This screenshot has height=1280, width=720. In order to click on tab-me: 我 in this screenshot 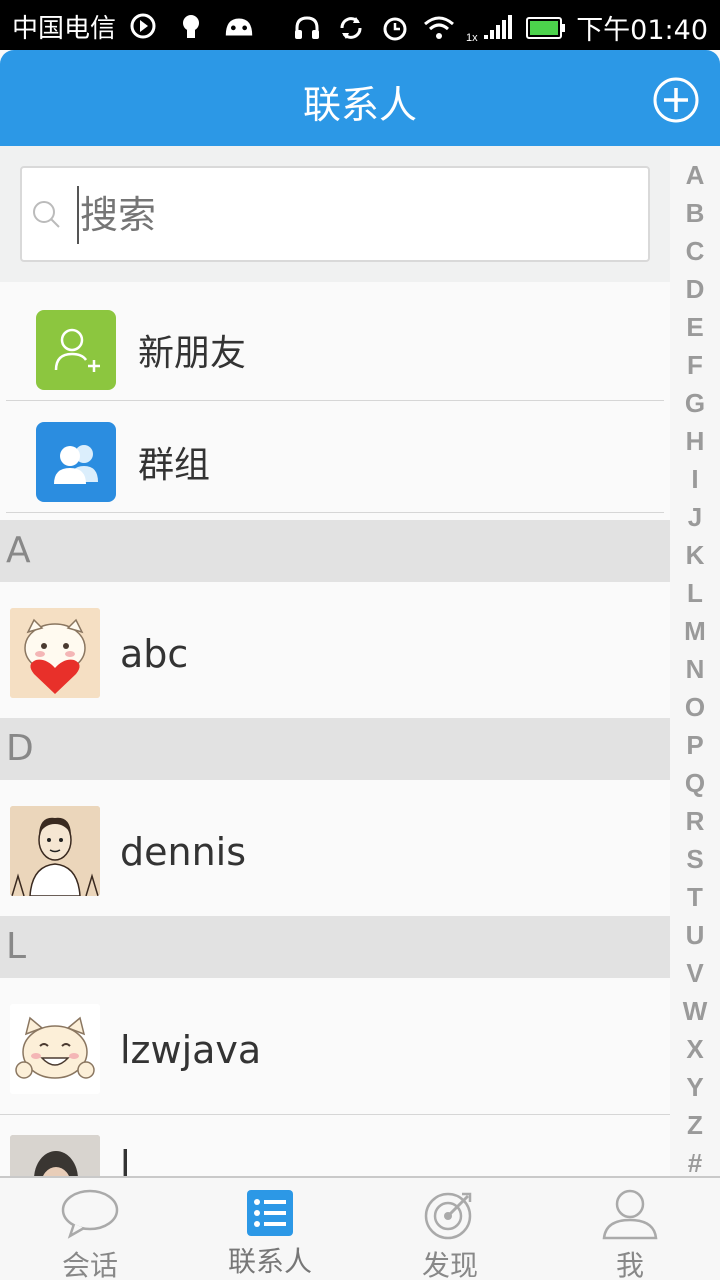, I will do `click(630, 1229)`.